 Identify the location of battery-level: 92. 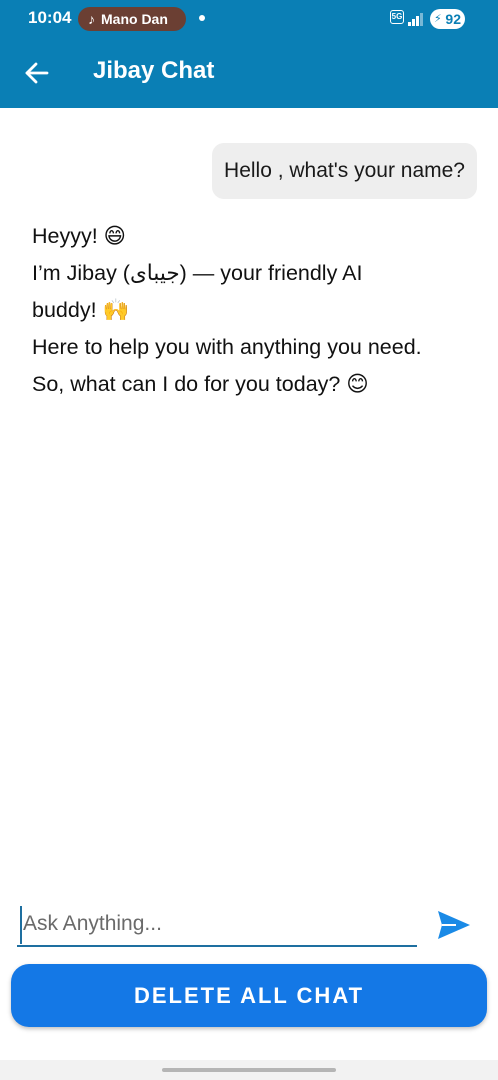
(453, 19).